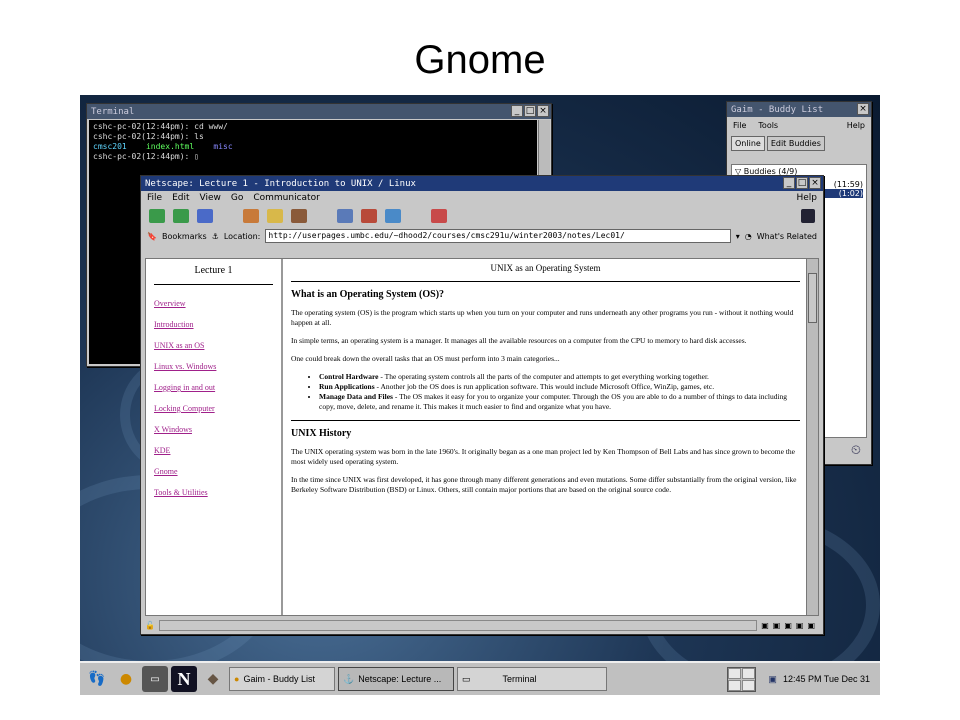  Describe the element at coordinates (217, 408) in the screenshot. I see `nav-link-locking: Locking Computer` at that location.